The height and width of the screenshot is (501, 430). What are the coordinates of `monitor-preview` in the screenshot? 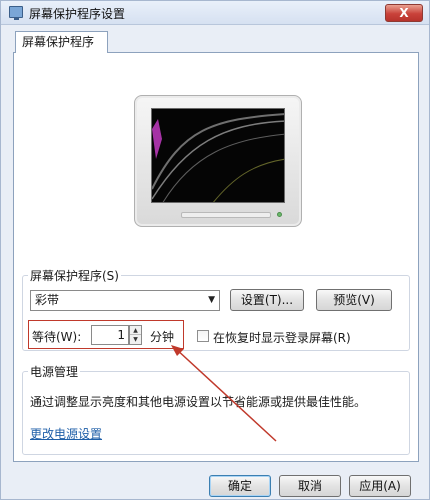 It's located at (218, 161).